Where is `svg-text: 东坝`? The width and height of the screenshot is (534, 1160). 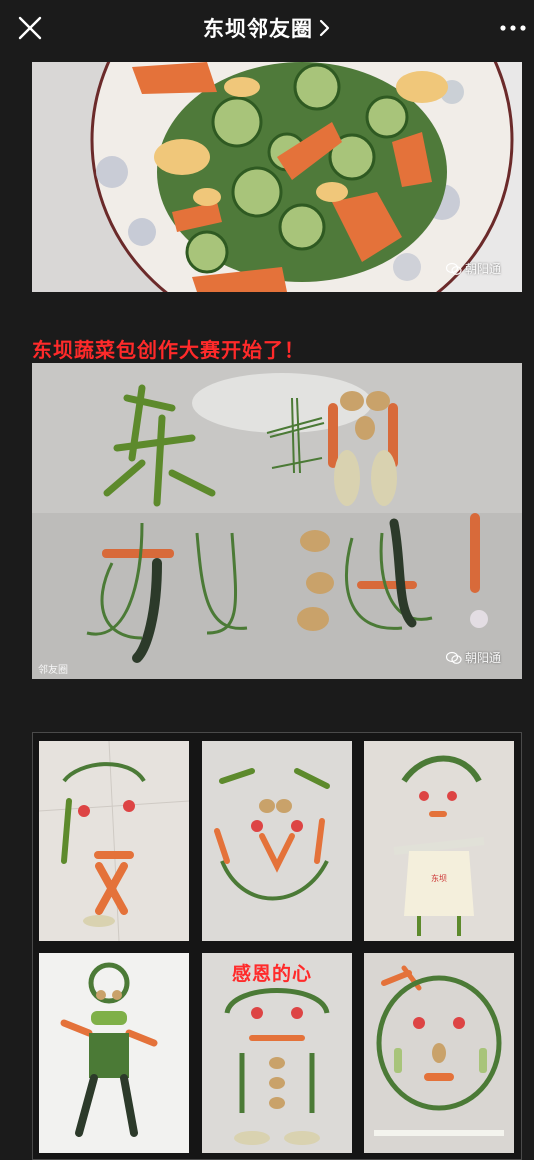 svg-text: 东坝 is located at coordinates (439, 878).